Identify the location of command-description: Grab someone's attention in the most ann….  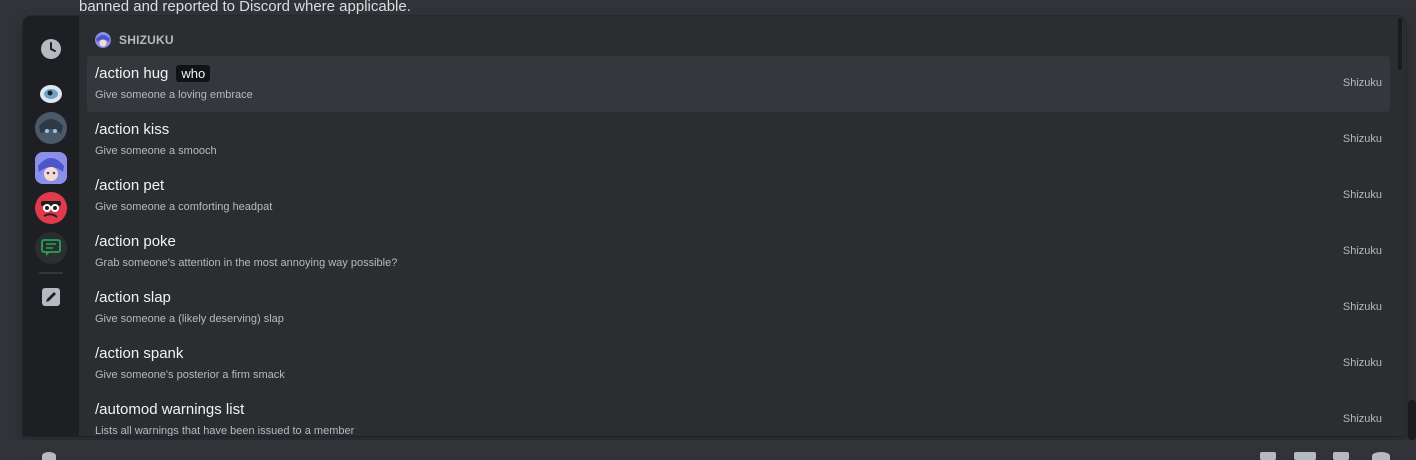
(246, 263).